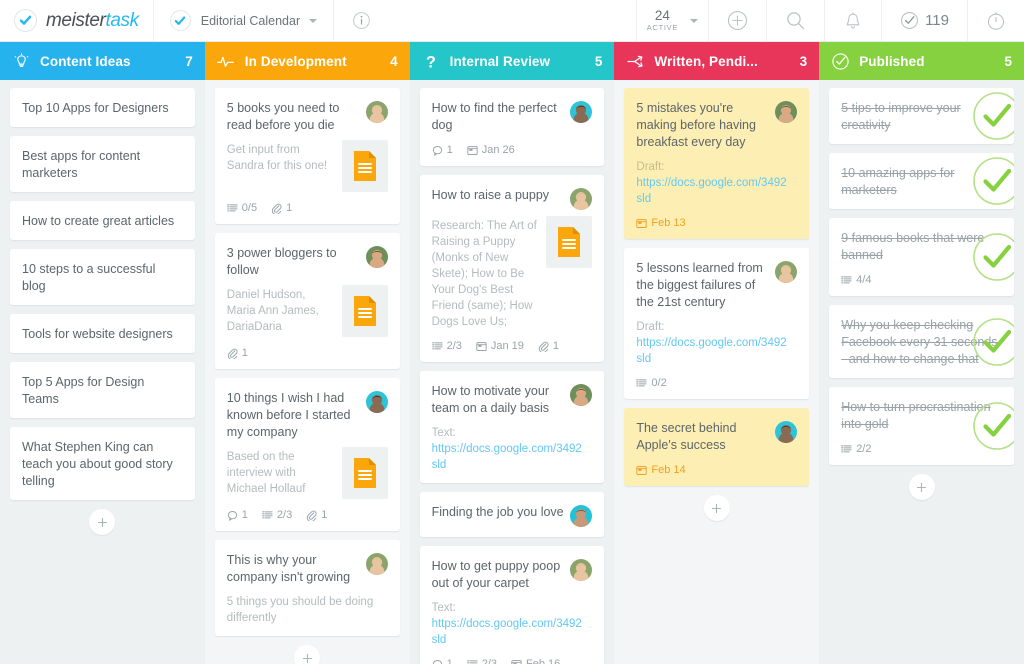 The image size is (1024, 664). Describe the element at coordinates (512, 514) in the screenshot. I see `task-card: Finding the job you love` at that location.